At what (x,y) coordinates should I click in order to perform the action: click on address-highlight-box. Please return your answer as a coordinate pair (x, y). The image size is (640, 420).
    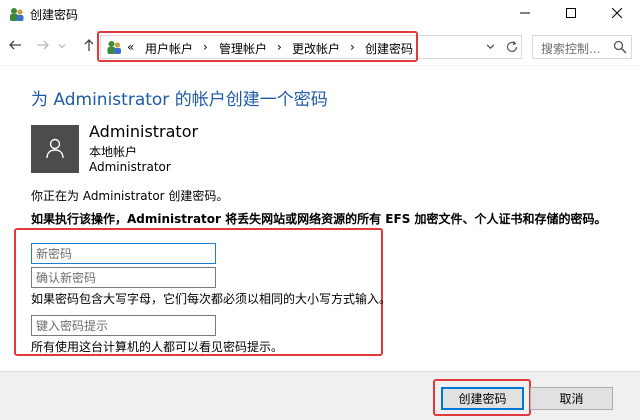
    Looking at the image, I should click on (257, 46).